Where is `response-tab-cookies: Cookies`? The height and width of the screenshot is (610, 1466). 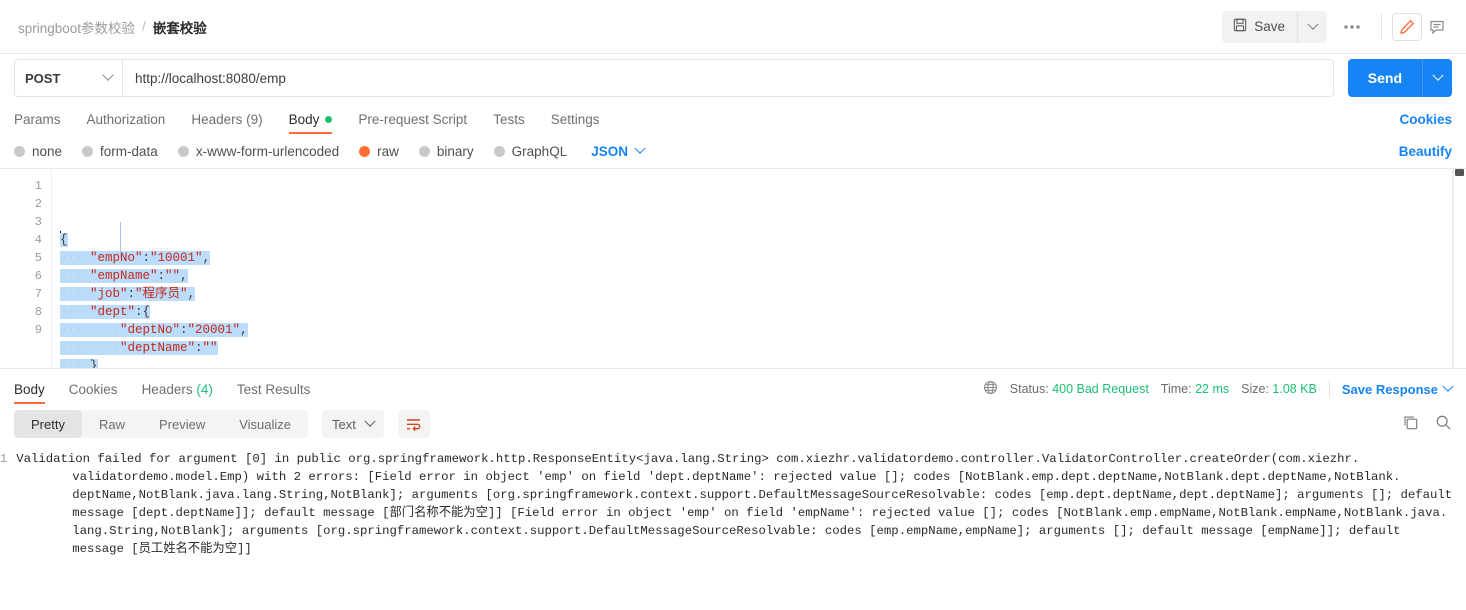
response-tab-cookies: Cookies is located at coordinates (93, 393).